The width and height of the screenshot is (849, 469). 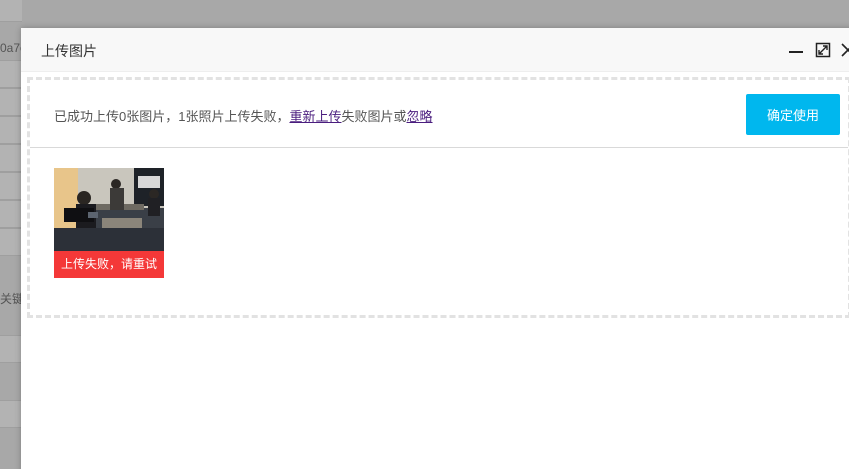 I want to click on background-text: 0a7c, so click(x=11, y=48).